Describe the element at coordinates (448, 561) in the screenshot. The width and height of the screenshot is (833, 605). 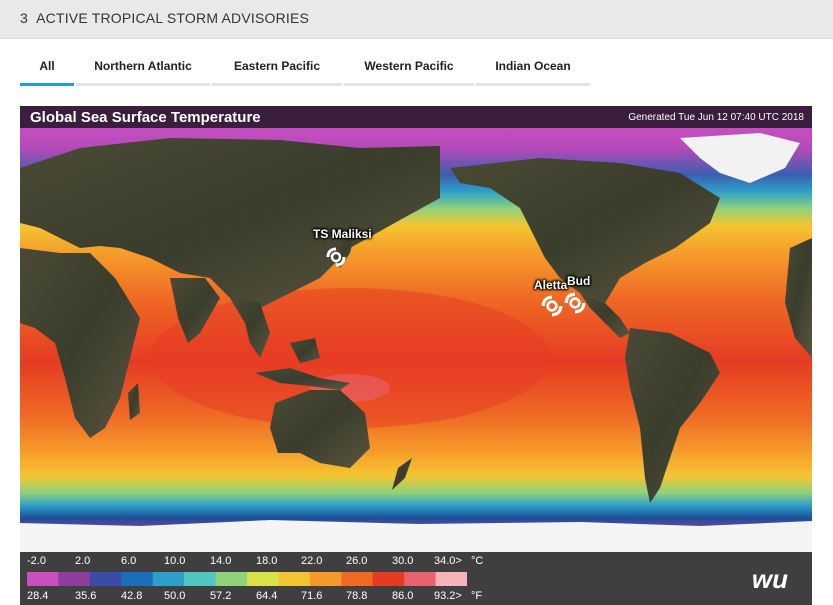
I see `celsius-tick: 34.0>` at that location.